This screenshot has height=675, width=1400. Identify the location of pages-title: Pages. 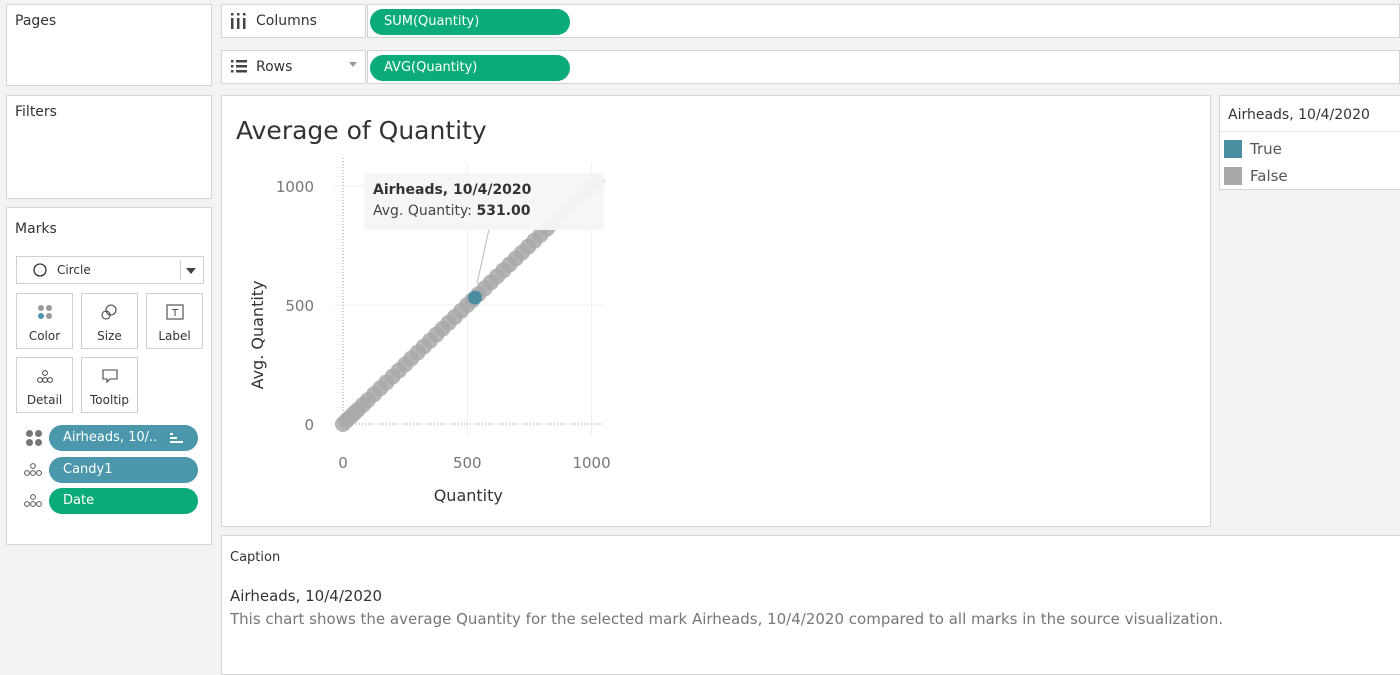
(36, 21).